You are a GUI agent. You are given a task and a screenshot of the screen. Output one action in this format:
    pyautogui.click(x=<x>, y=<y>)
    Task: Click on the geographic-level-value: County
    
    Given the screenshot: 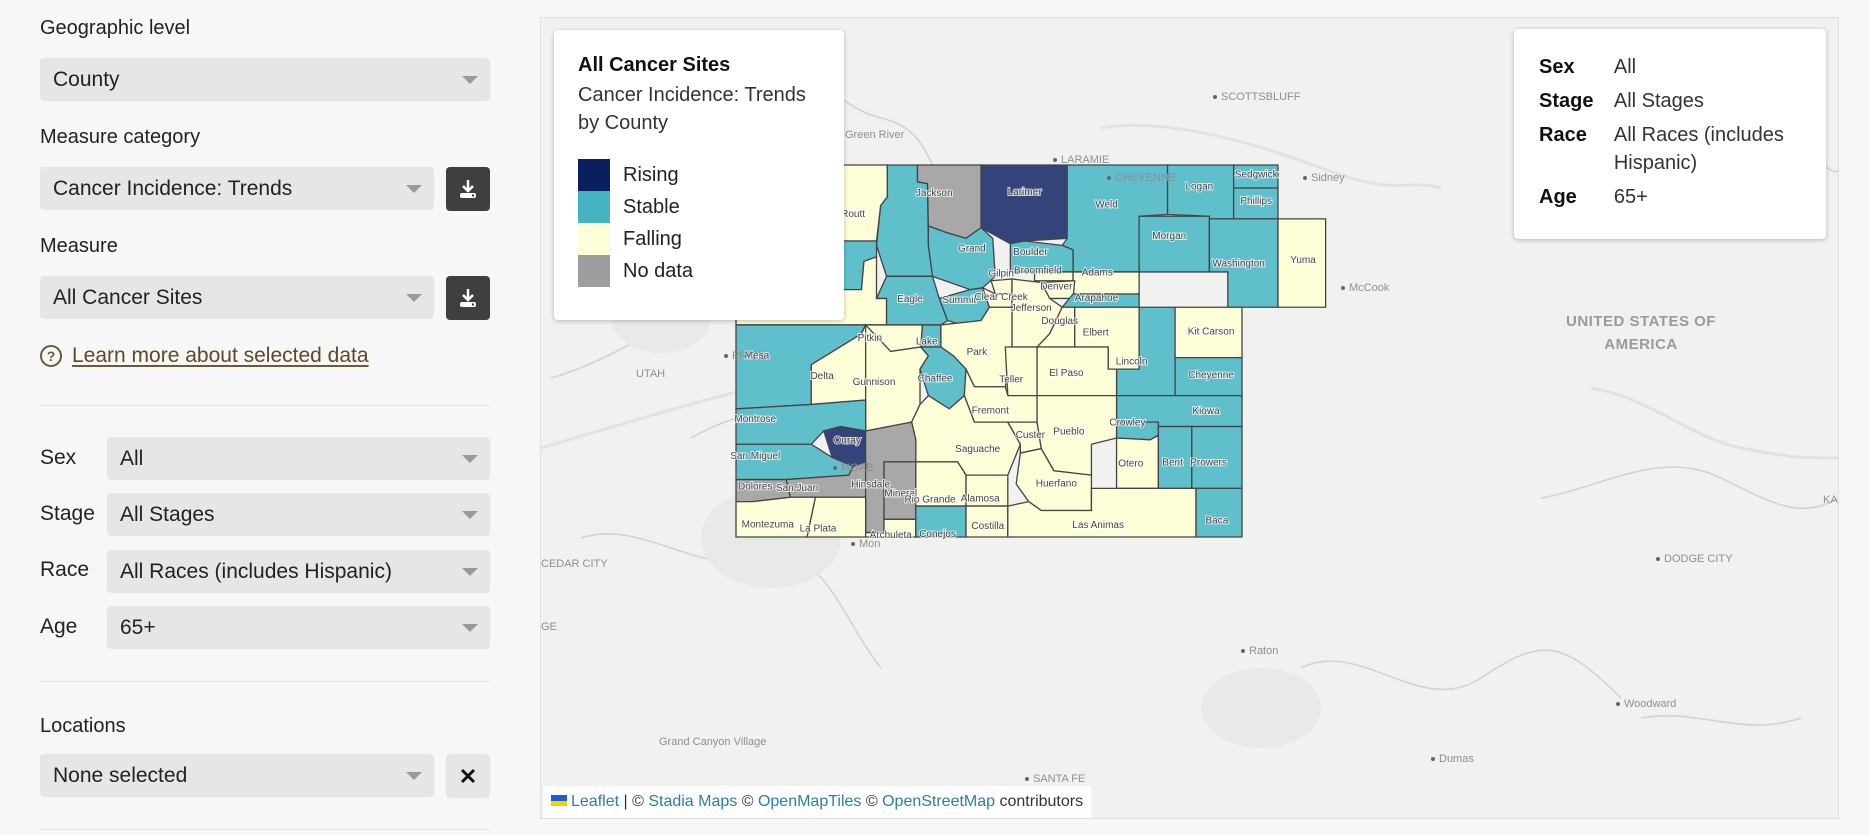 What is the action you would take?
    pyautogui.click(x=86, y=79)
    